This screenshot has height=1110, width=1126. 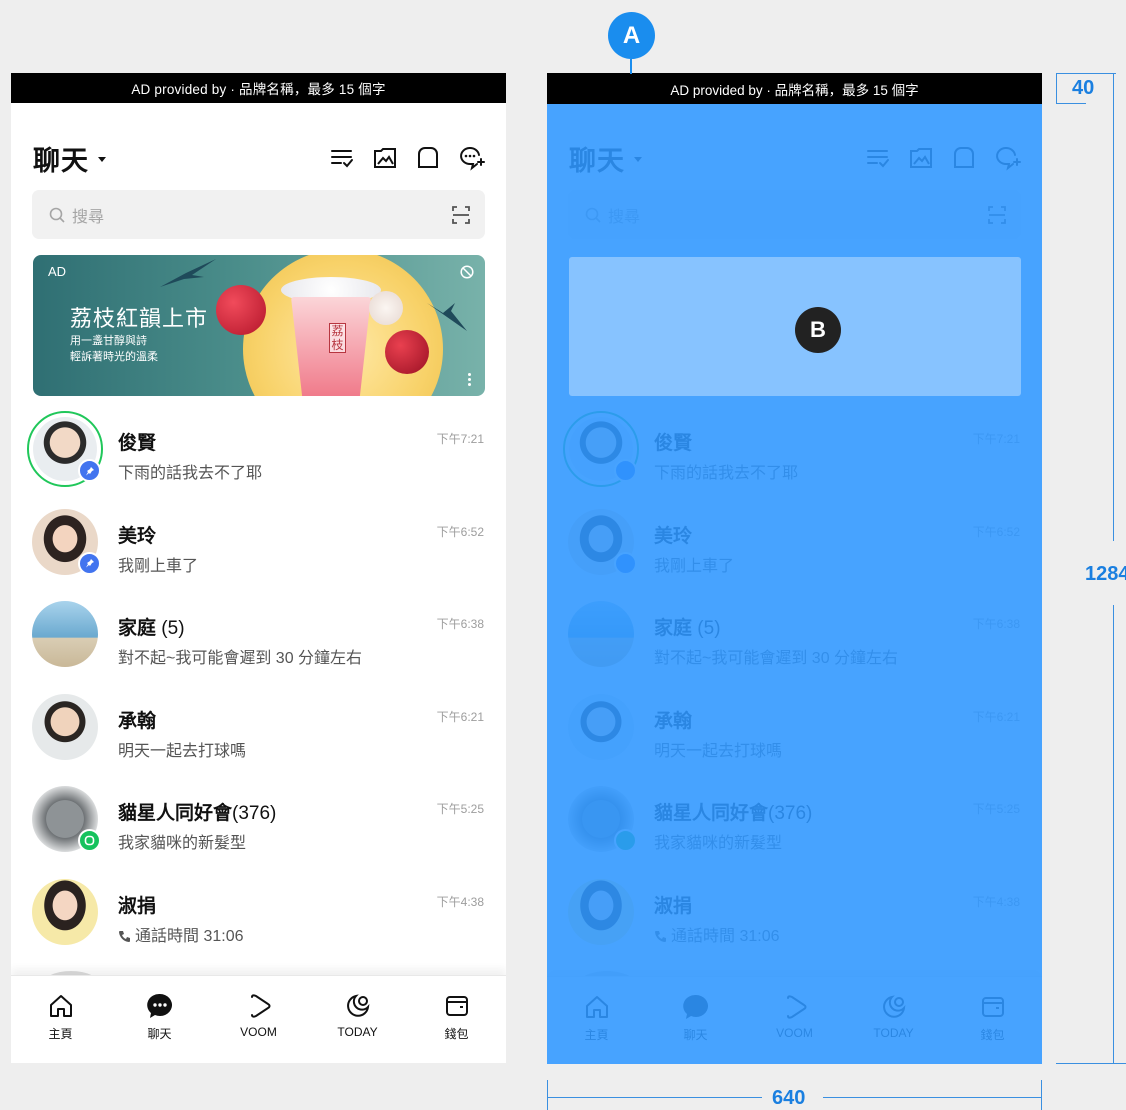 What do you see at coordinates (258, 922) in the screenshot?
I see `chat-row: 淑捐 通話時間 31:06 下午4:38` at bounding box center [258, 922].